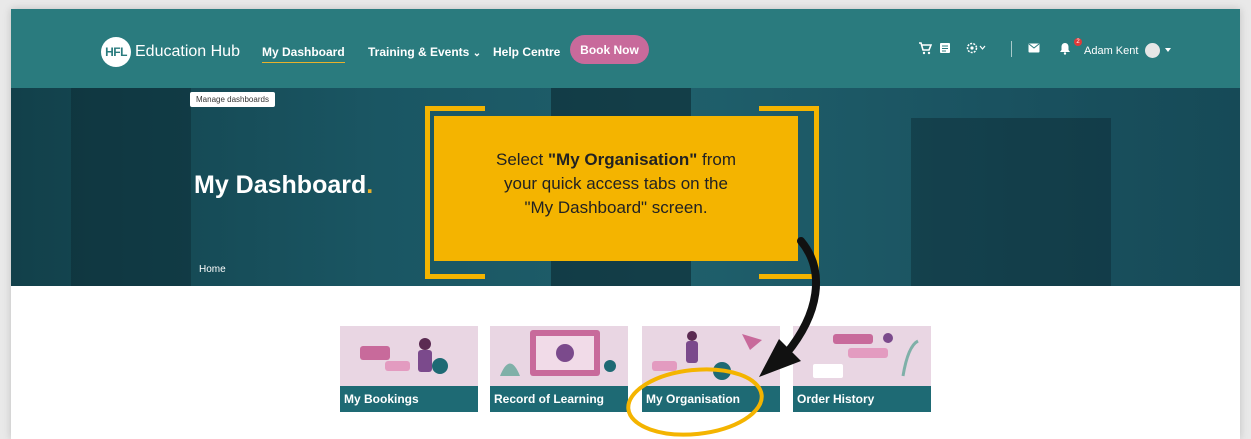  I want to click on arrow-annotation, so click(801, 297).